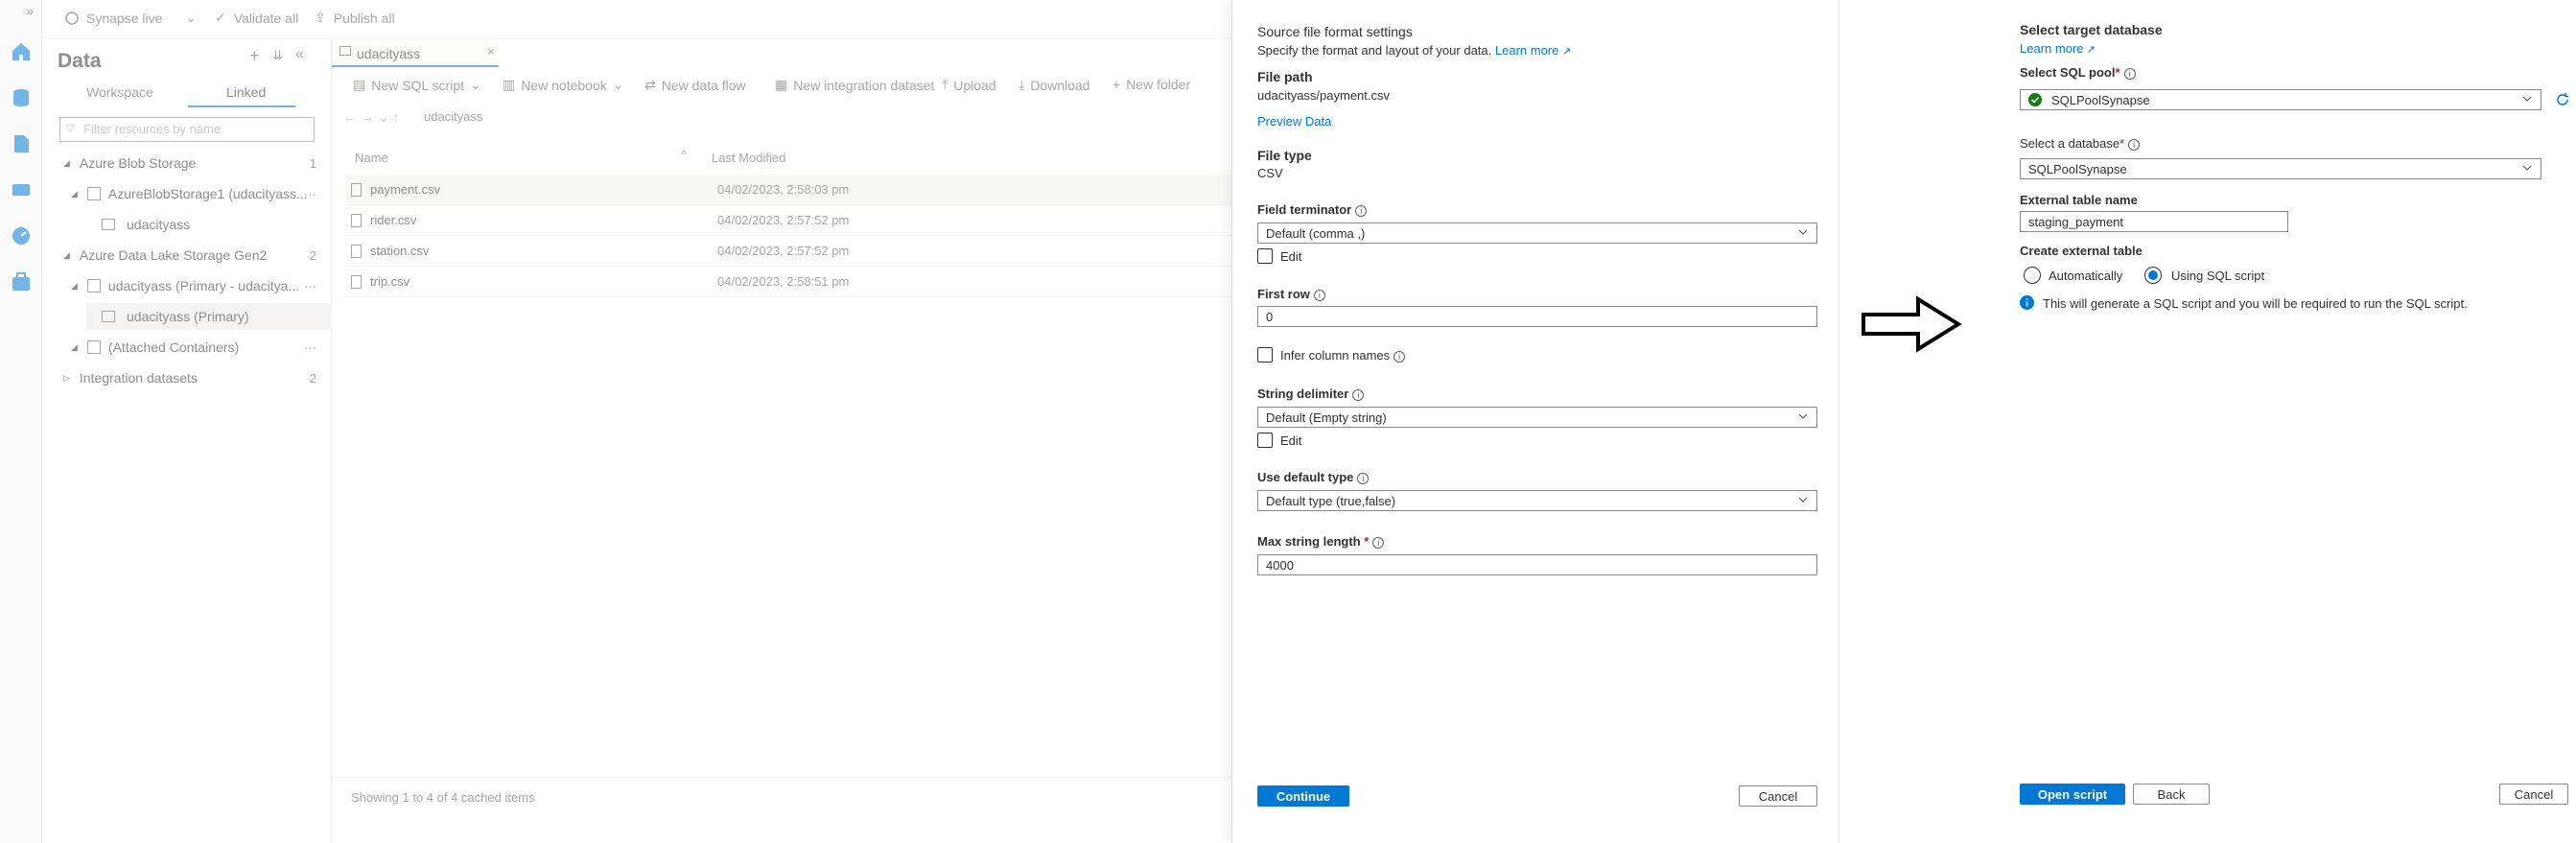  I want to click on label-text: Infer column names, so click(1335, 356).